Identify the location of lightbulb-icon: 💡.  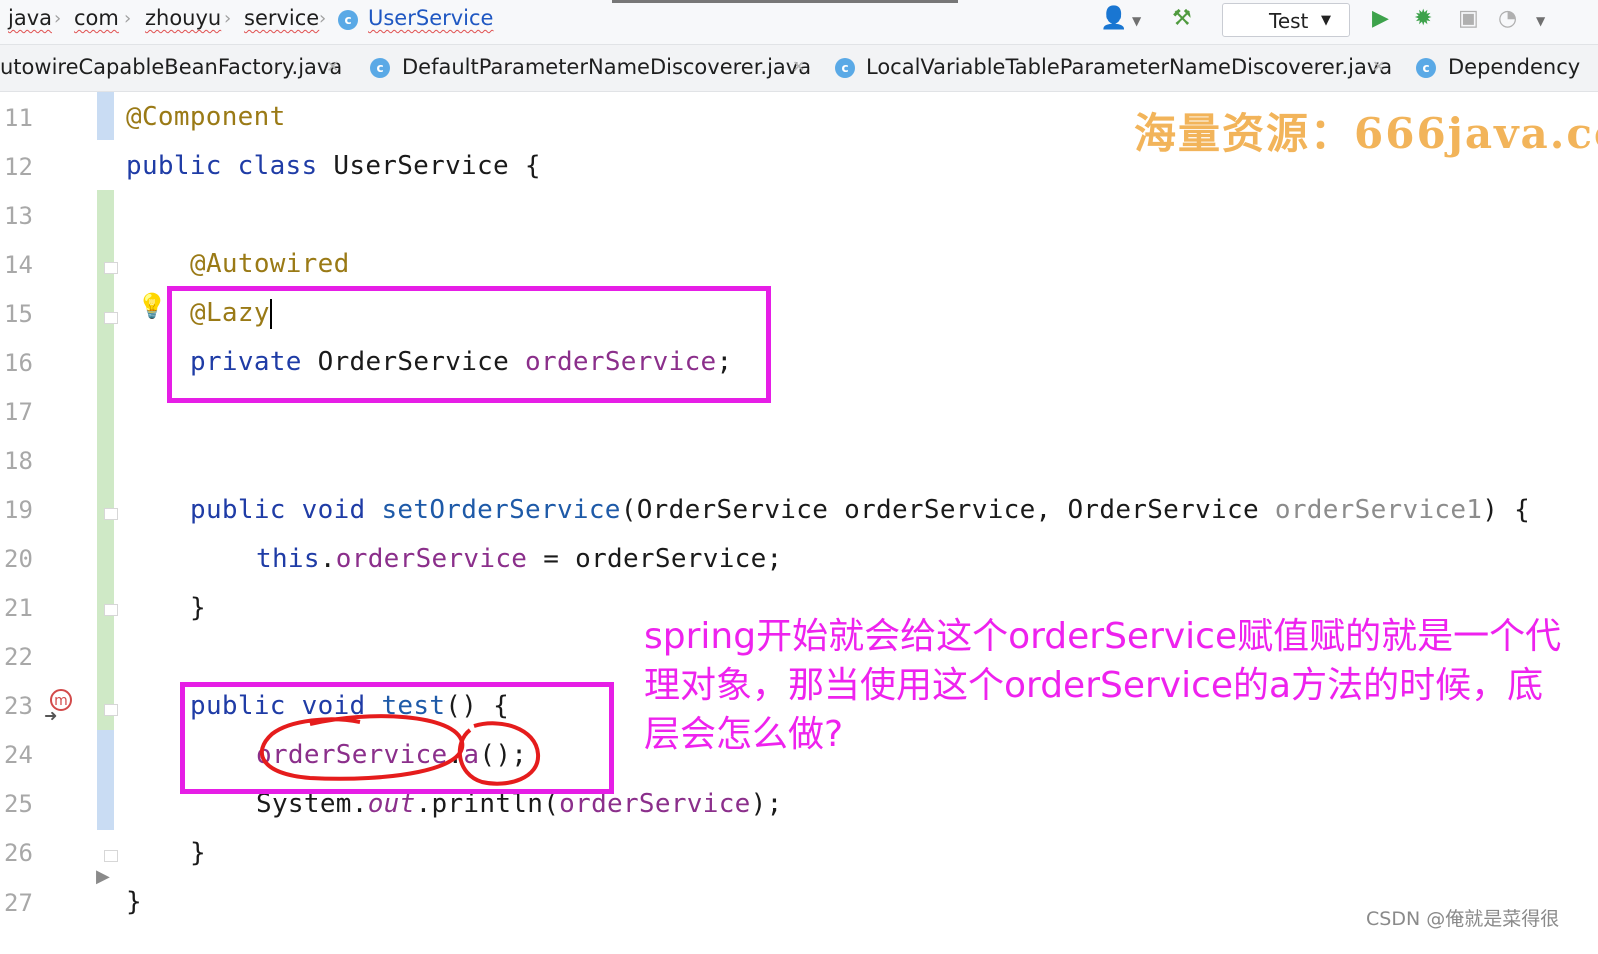
(152, 306).